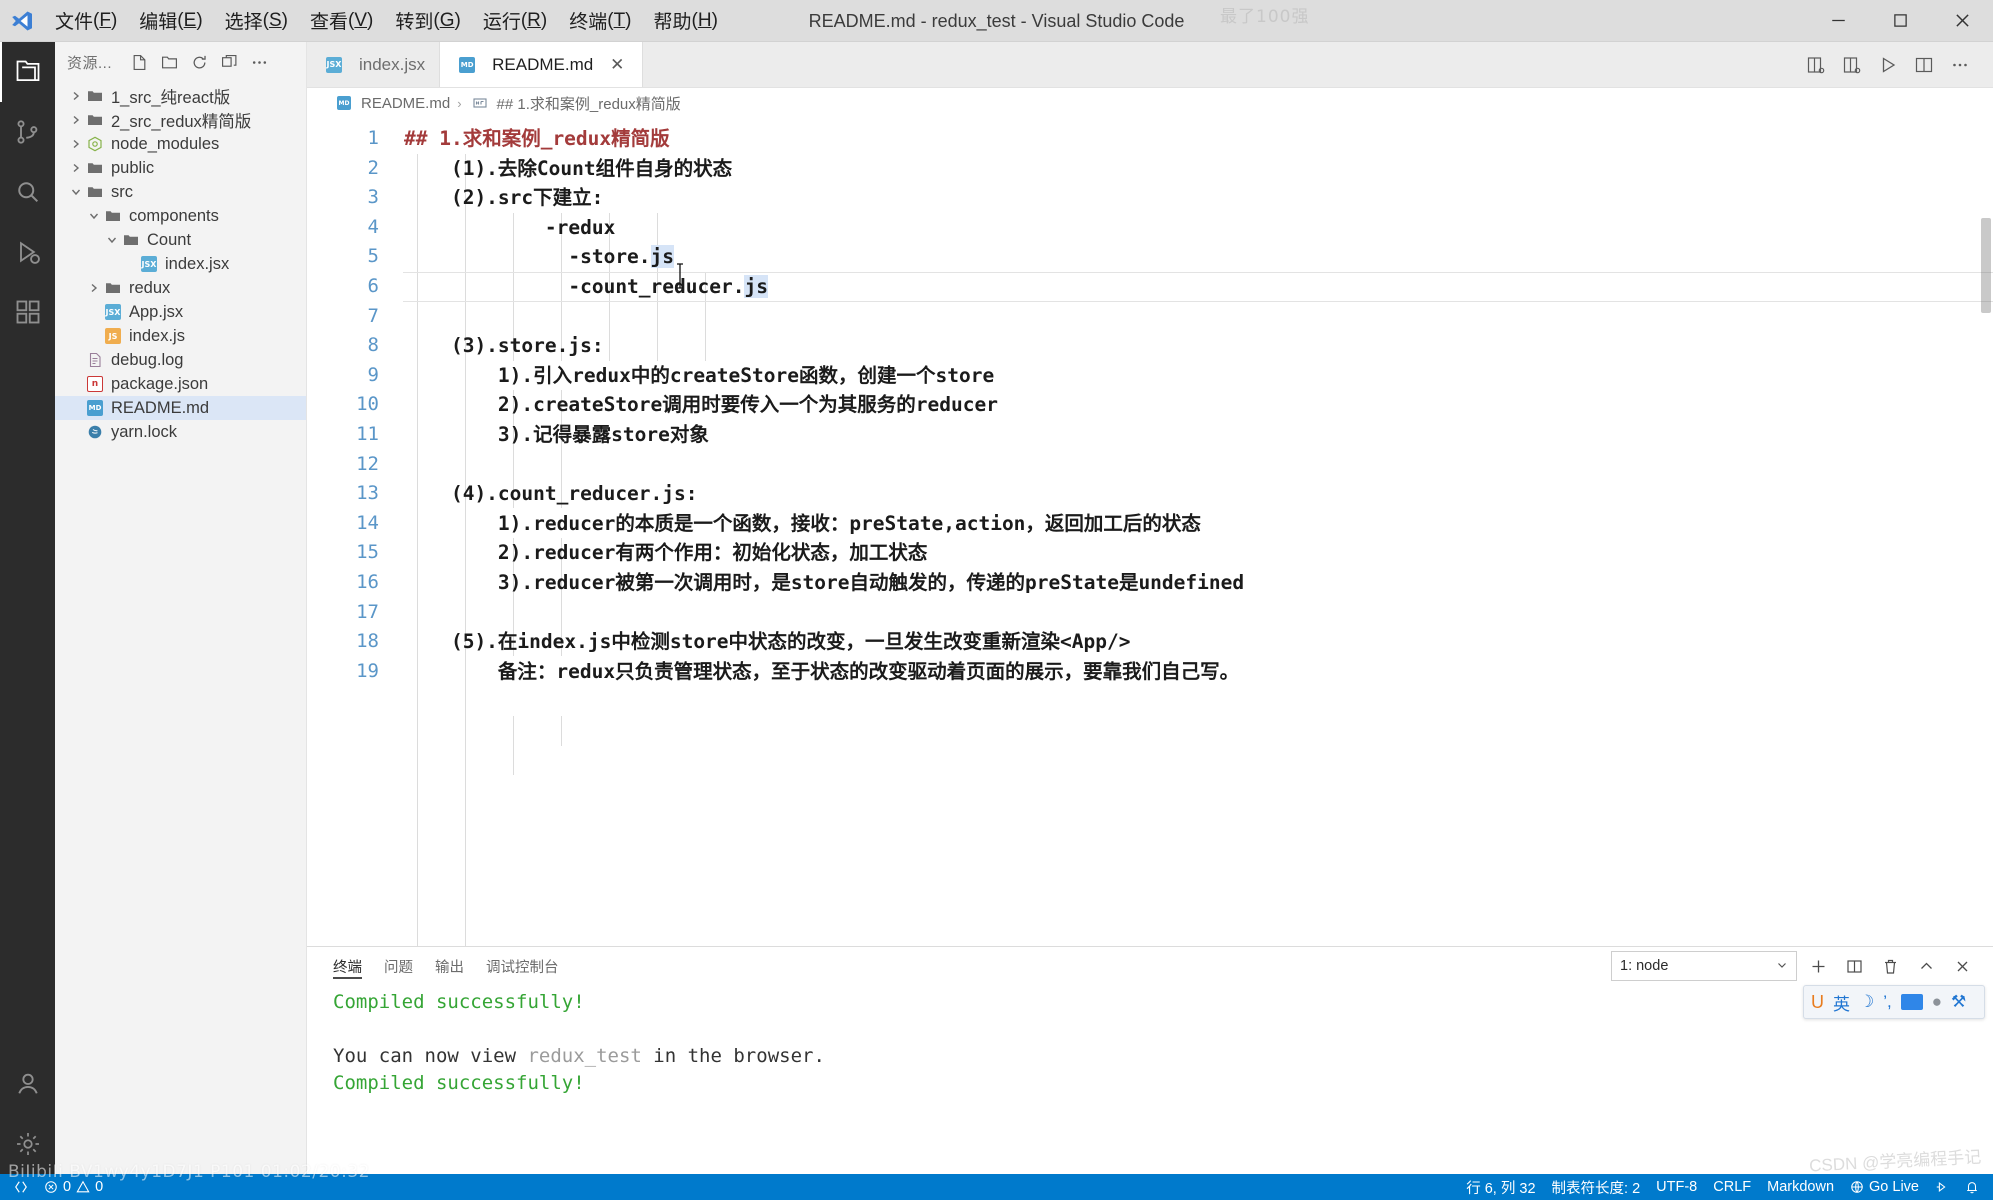 The image size is (1993, 1200). What do you see at coordinates (1818, 966) in the screenshot?
I see `add-terminal-icon` at bounding box center [1818, 966].